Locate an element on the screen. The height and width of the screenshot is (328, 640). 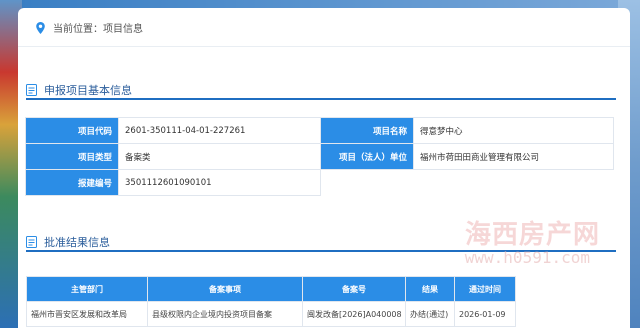
col-header-department: 主管部门 is located at coordinates (87, 289).